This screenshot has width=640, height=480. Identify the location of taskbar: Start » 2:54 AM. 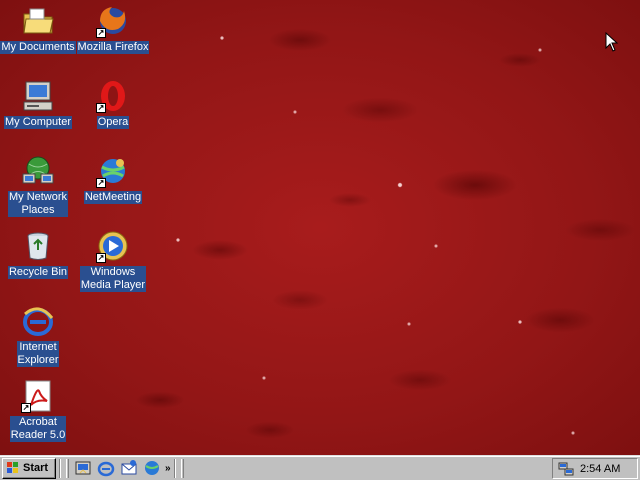
(320, 467).